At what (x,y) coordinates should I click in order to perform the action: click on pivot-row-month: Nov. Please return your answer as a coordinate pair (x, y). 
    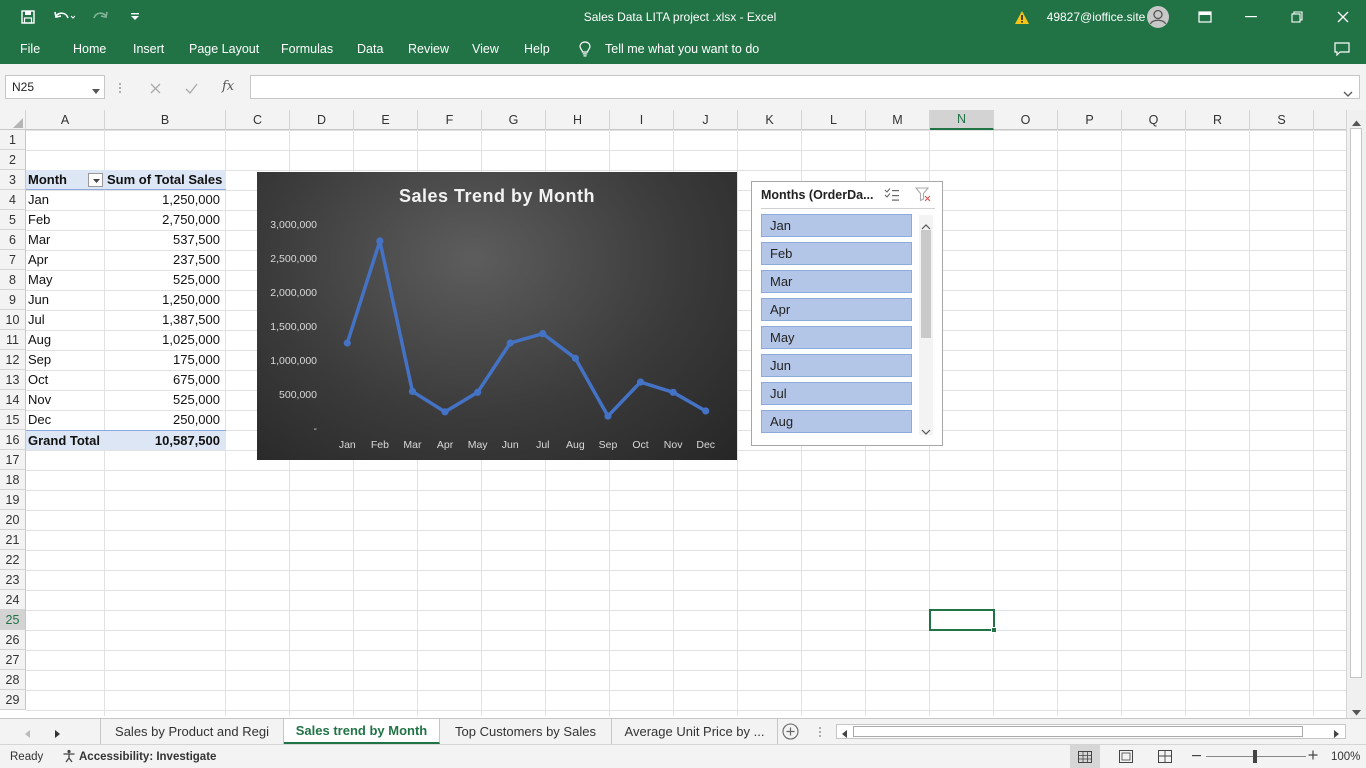
    Looking at the image, I should click on (65, 400).